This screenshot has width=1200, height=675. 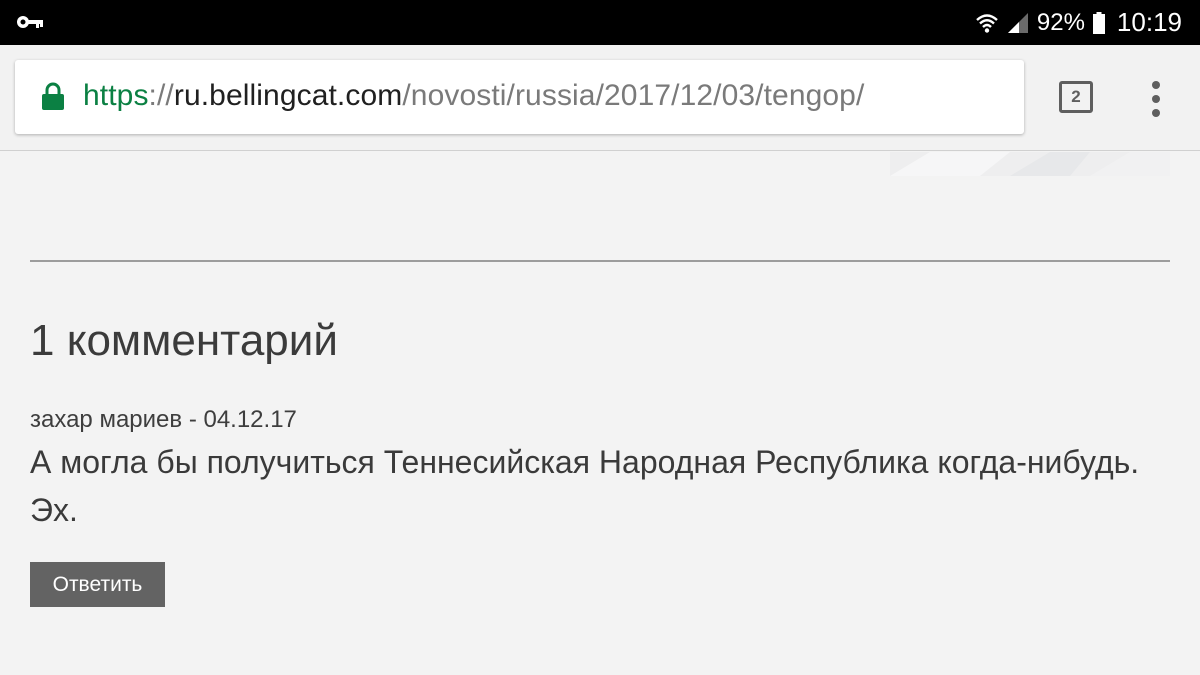 What do you see at coordinates (1017, 22) in the screenshot?
I see `signal-icon` at bounding box center [1017, 22].